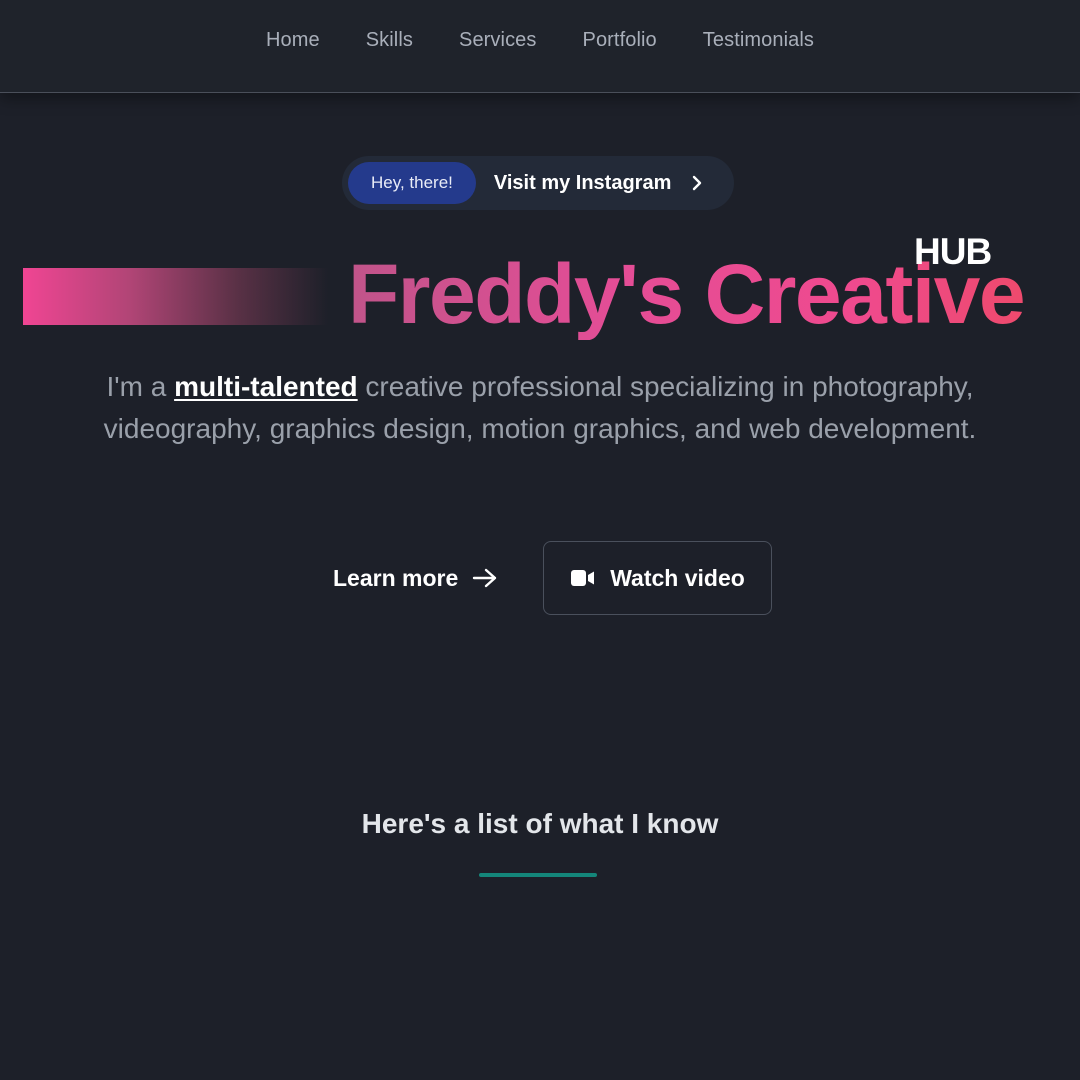 Image resolution: width=1080 pixels, height=1080 pixels. Describe the element at coordinates (412, 183) in the screenshot. I see `greeting-badge: Hey, there!` at that location.